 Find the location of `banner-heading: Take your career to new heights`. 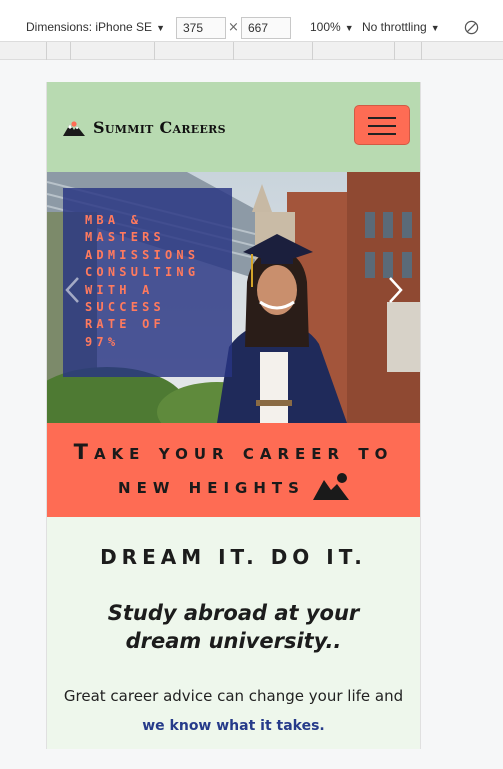

banner-heading: Take your career to new heights is located at coordinates (233, 469).